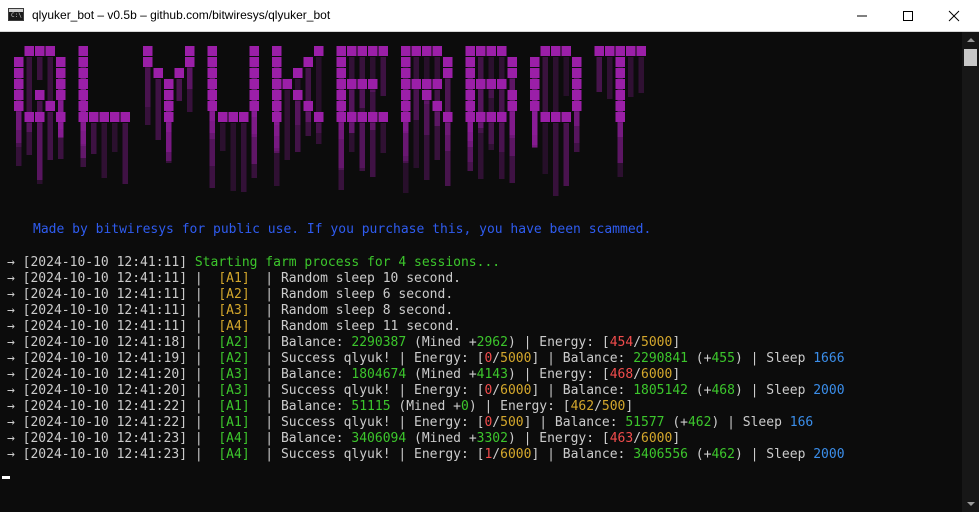 The width and height of the screenshot is (979, 512). What do you see at coordinates (234, 294) in the screenshot?
I see `log-segment: [A2]` at bounding box center [234, 294].